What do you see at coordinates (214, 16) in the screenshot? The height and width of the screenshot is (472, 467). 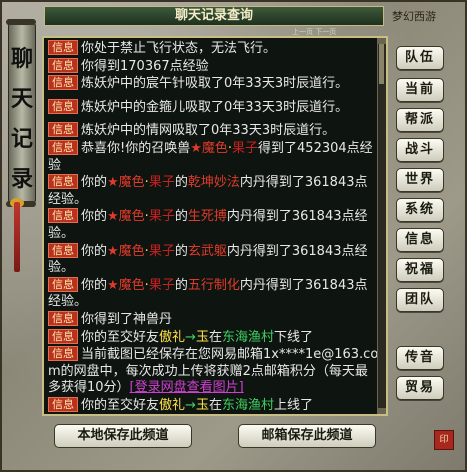 I see `window-title: 聊天记录查询` at bounding box center [214, 16].